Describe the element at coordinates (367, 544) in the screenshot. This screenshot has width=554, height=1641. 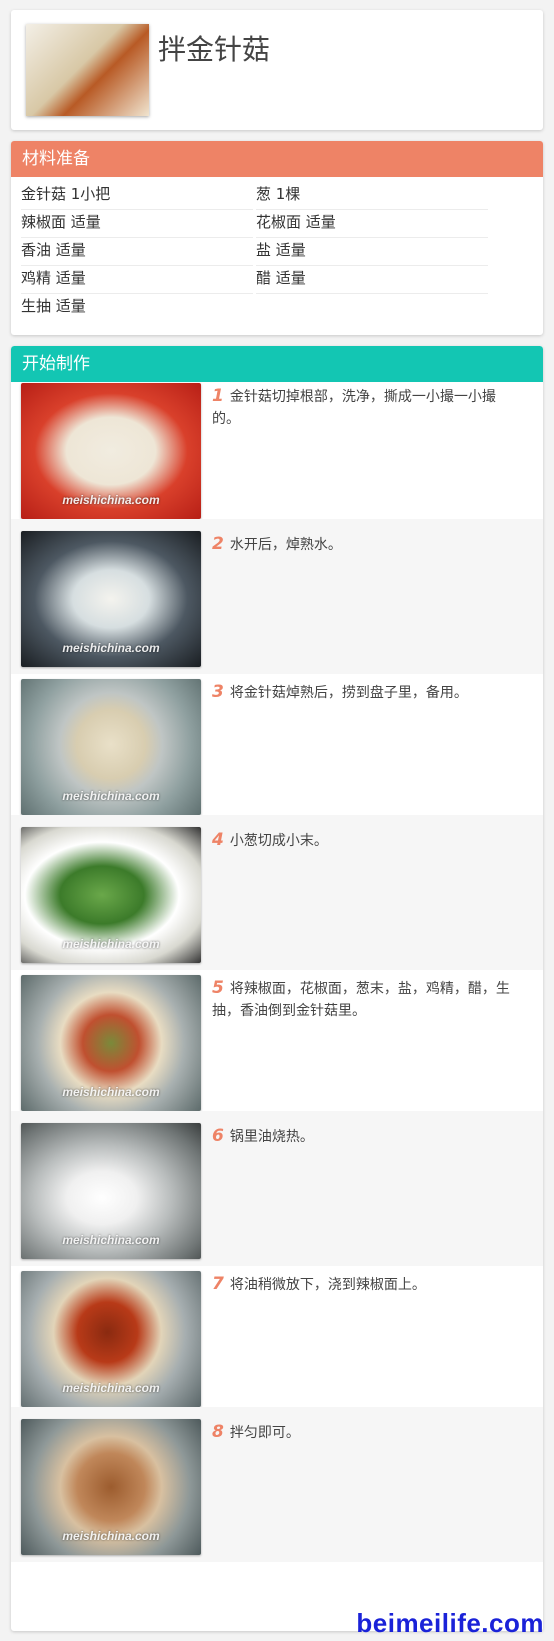
I see `step-description: 2 水开后，焯熟水。` at that location.